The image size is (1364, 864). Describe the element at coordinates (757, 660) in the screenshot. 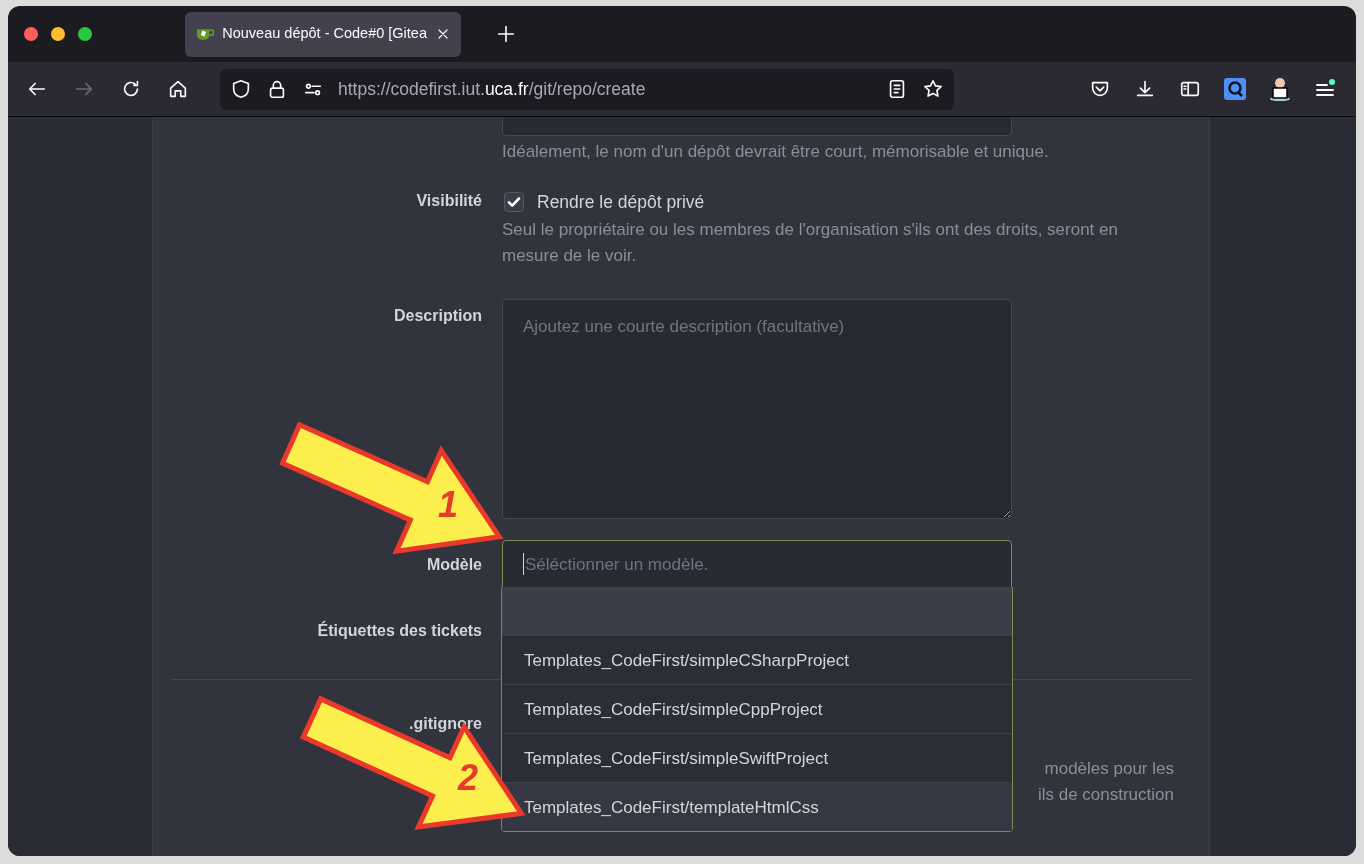

I see `menu-option: Templates_CodeFirst/simpleCSharpProject` at that location.